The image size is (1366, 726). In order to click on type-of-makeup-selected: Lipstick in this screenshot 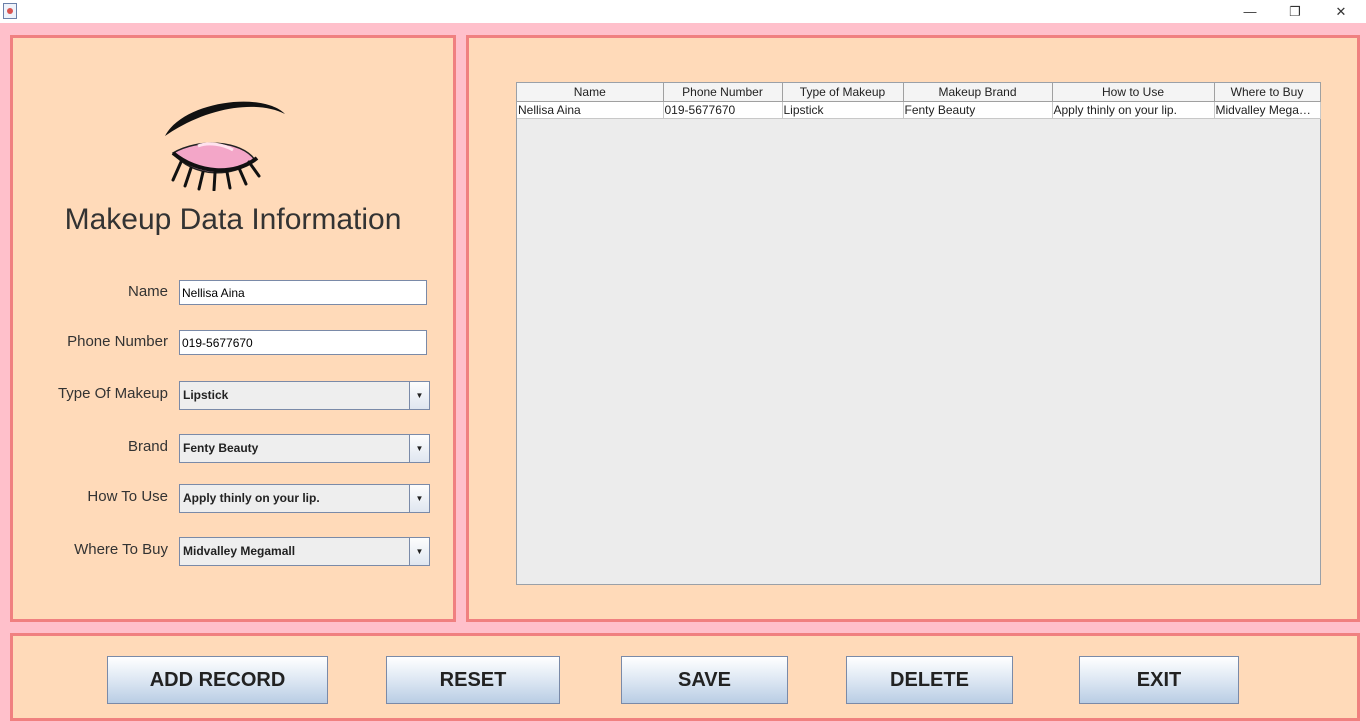, I will do `click(206, 395)`.